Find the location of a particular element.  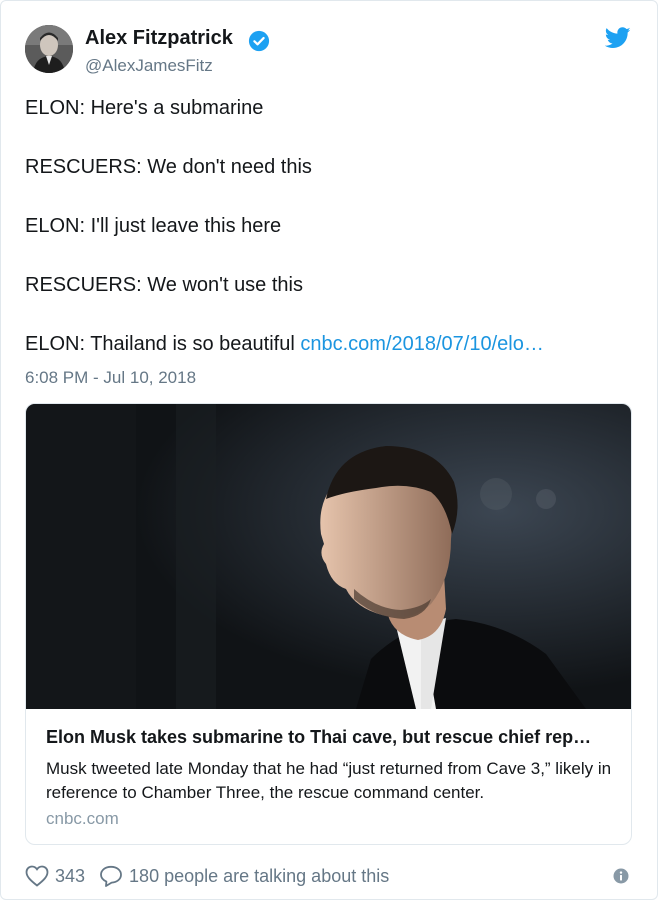

tweet-line: RESCUERS: We don't need this is located at coordinates (168, 167).